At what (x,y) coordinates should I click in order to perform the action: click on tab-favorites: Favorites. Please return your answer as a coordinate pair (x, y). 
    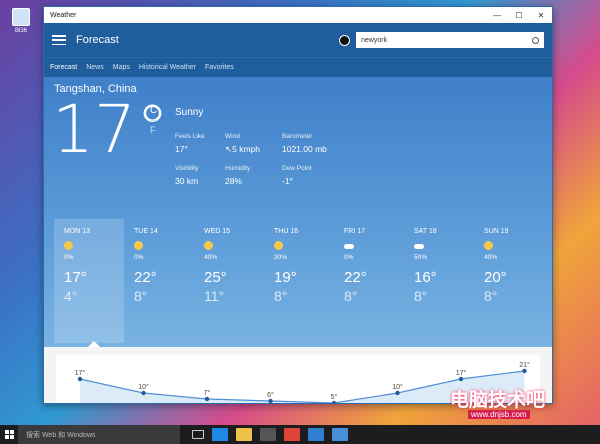
    Looking at the image, I should click on (219, 67).